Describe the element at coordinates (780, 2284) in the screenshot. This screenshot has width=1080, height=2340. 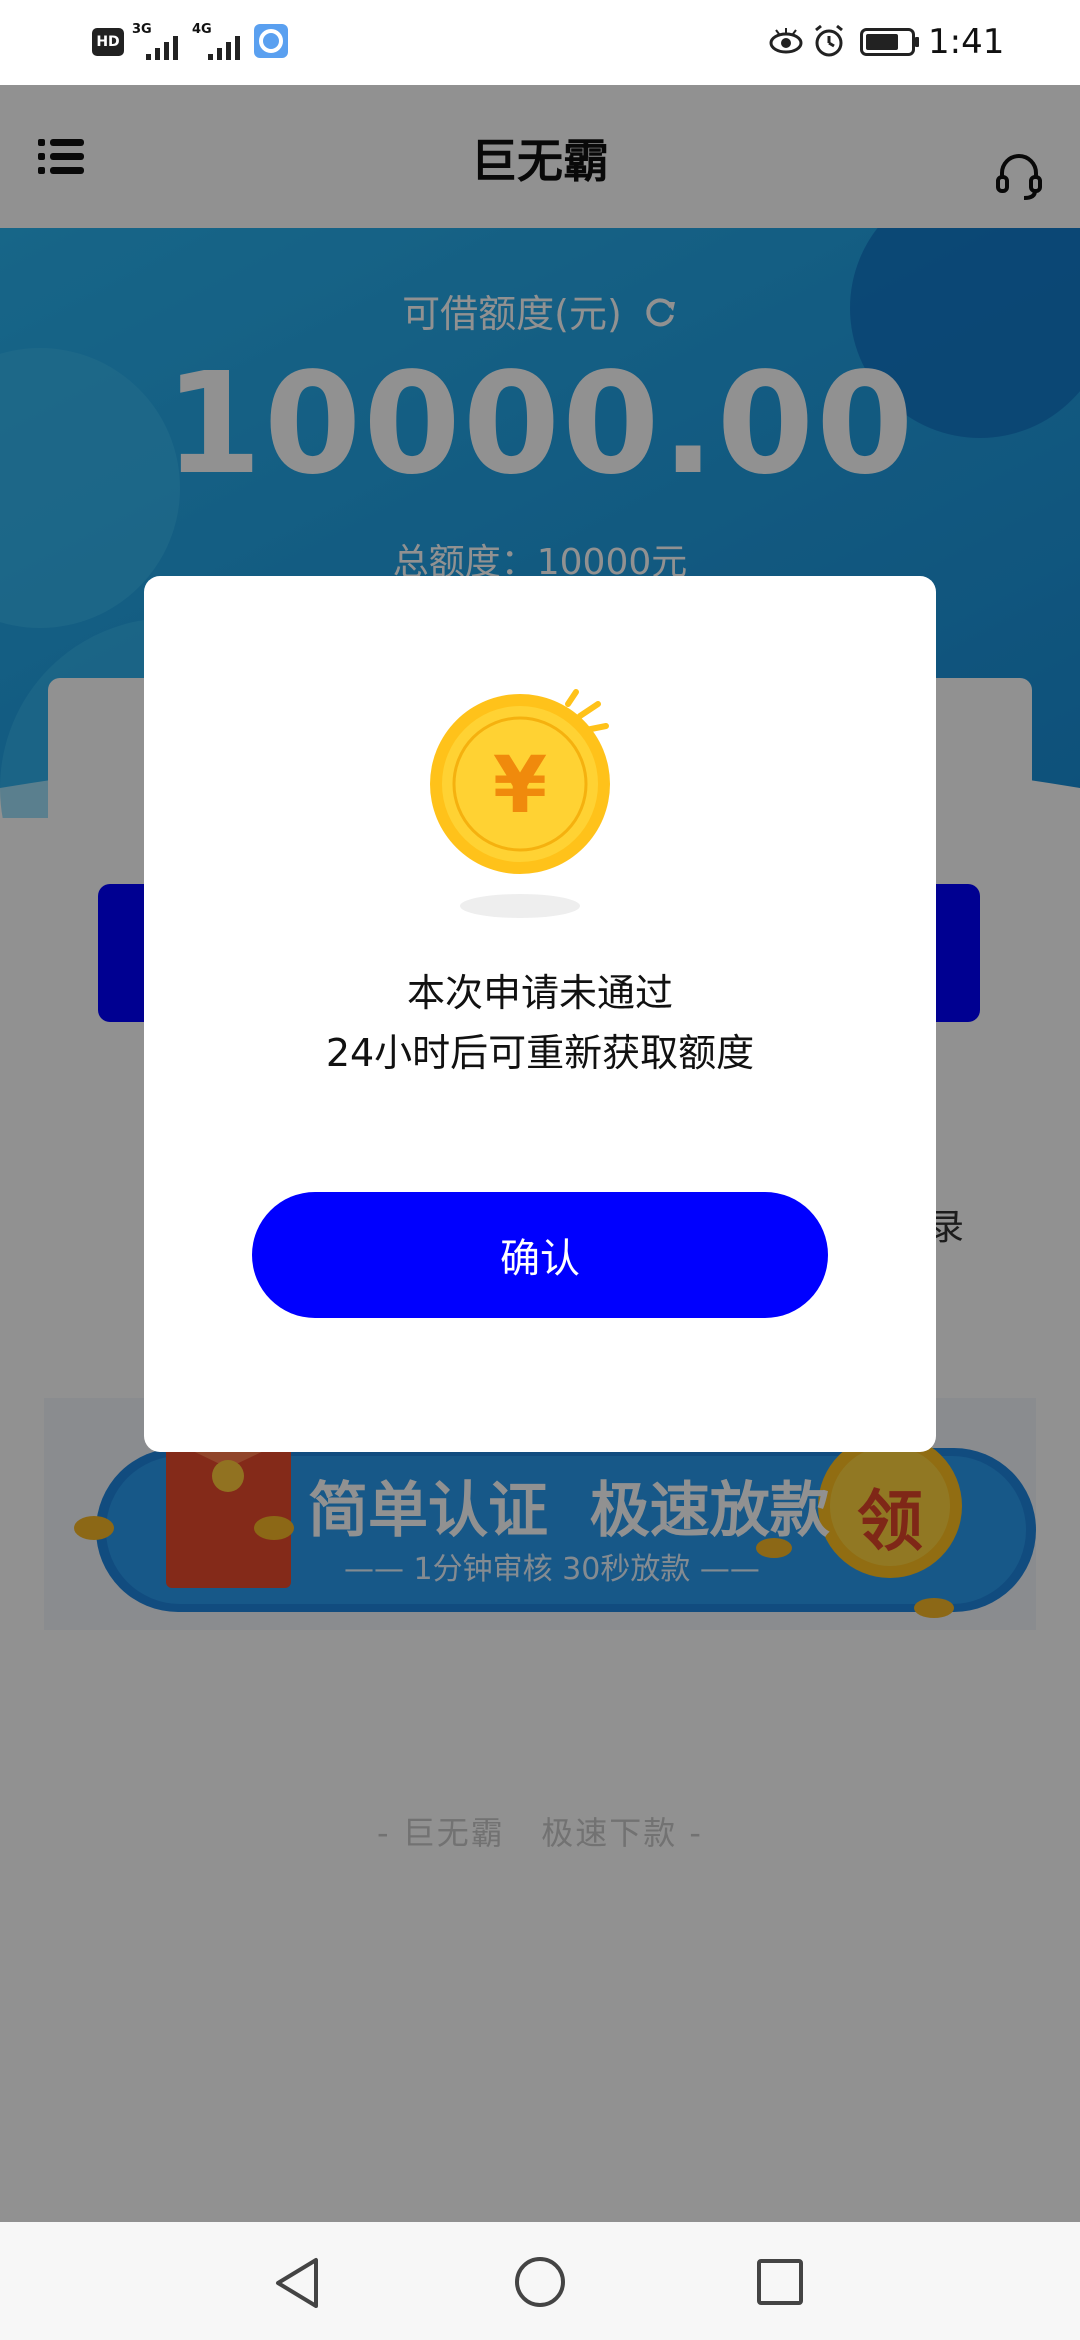
I see `recents-square-icon` at that location.